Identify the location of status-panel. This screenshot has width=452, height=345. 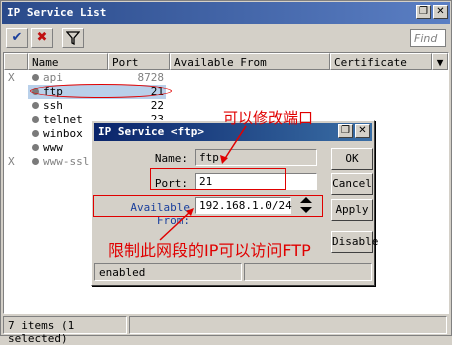
(288, 325).